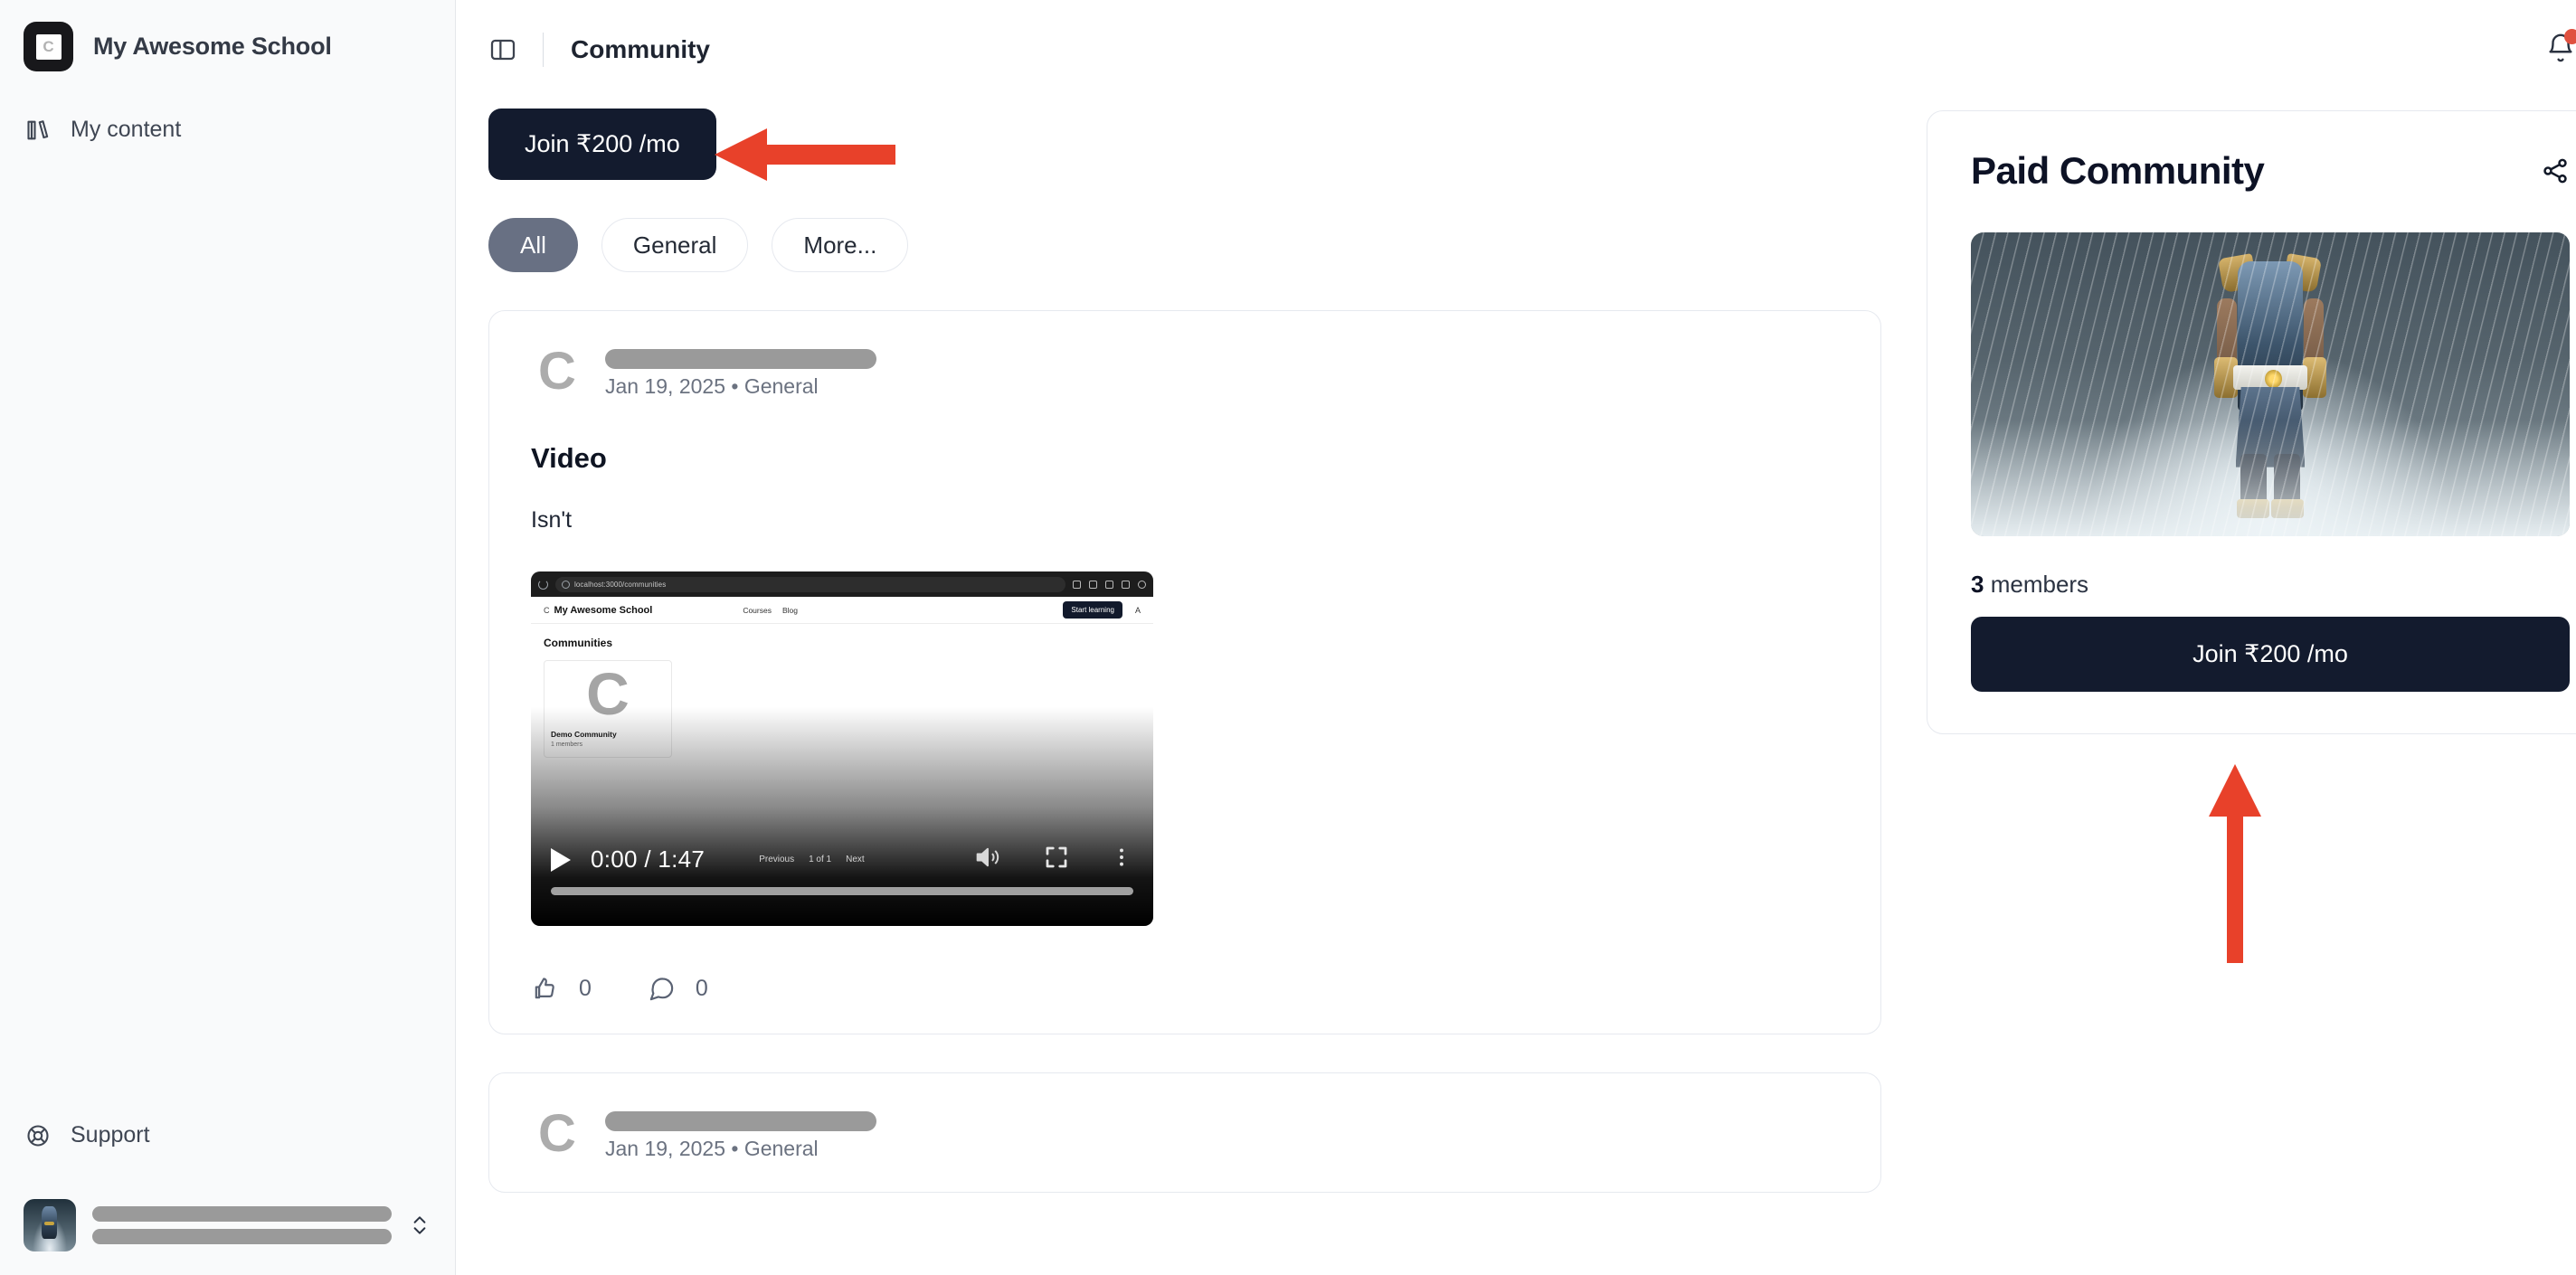 This screenshot has height=1275, width=2576. What do you see at coordinates (552, 520) in the screenshot?
I see `post-body: Isn't` at bounding box center [552, 520].